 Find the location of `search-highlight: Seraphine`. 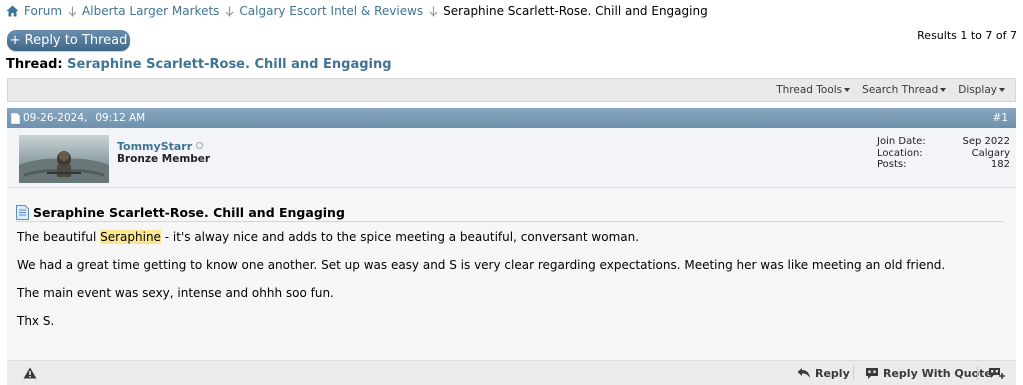

search-highlight: Seraphine is located at coordinates (130, 237).